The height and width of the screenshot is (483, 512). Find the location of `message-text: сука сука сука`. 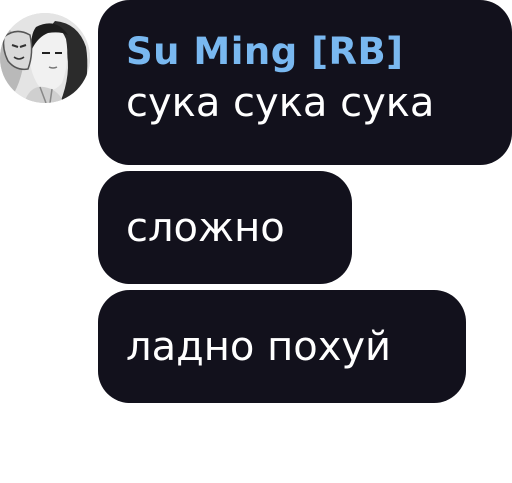

message-text: сука сука сука is located at coordinates (280, 103).